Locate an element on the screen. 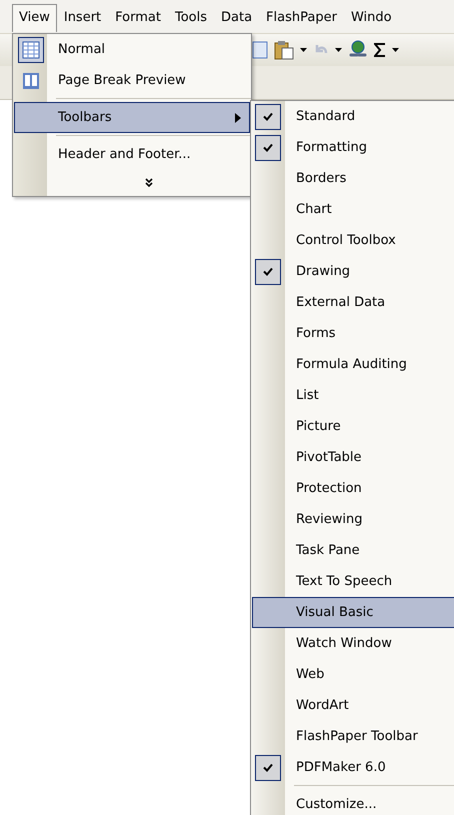 This screenshot has height=815, width=454. menu-item: FlashPaper Toolbar is located at coordinates (353, 736).